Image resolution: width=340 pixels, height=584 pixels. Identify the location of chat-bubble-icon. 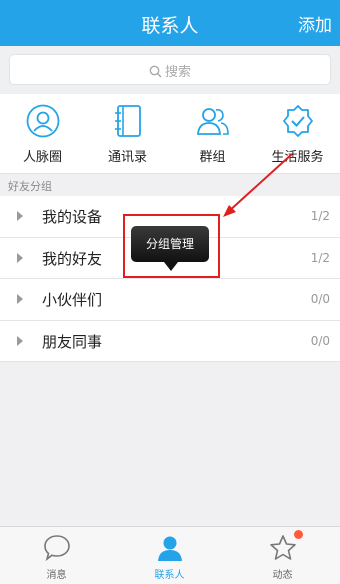
(56, 548).